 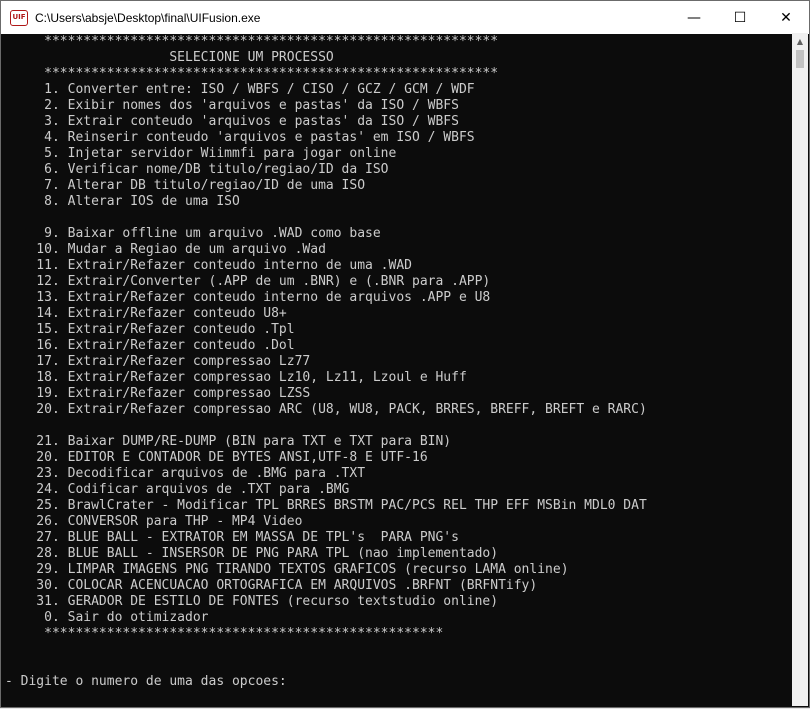 What do you see at coordinates (150, 345) in the screenshot?
I see `console-line: 16. Extrair/Refazer conteudo .Dol` at bounding box center [150, 345].